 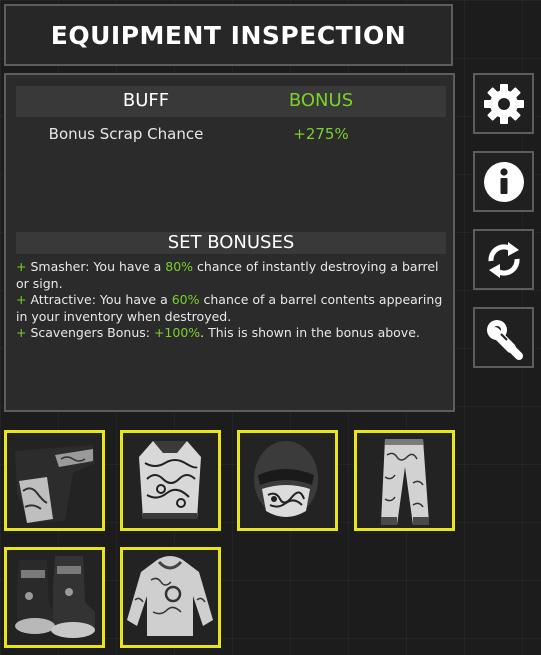 I want to click on settings-button, so click(x=503, y=103).